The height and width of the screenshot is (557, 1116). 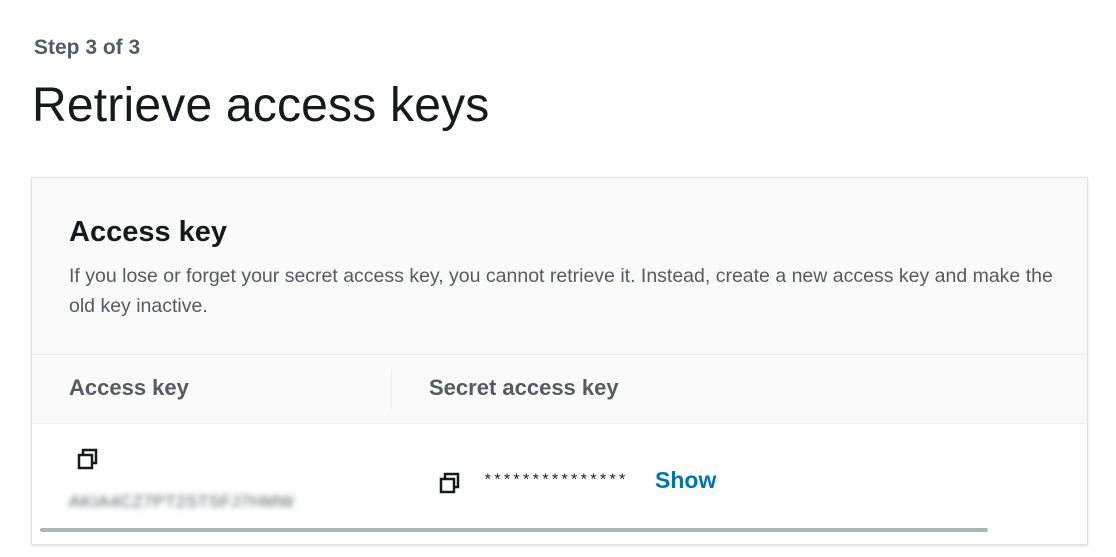 What do you see at coordinates (685, 480) in the screenshot?
I see `show-secret-link: Show` at bounding box center [685, 480].